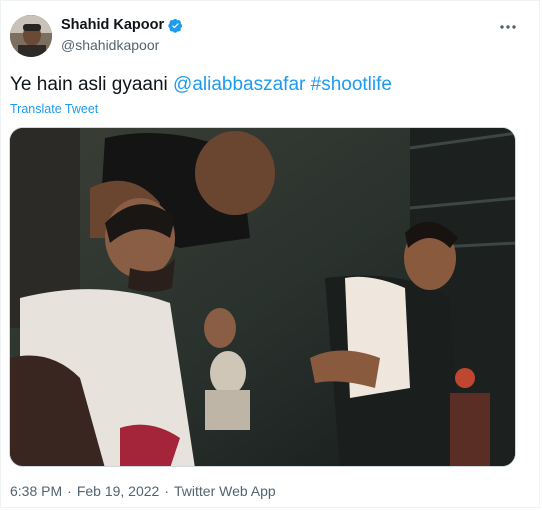 Image resolution: width=542 pixels, height=510 pixels. Describe the element at coordinates (54, 109) in the screenshot. I see `translate-tweet-link: Translate Tweet` at that location.